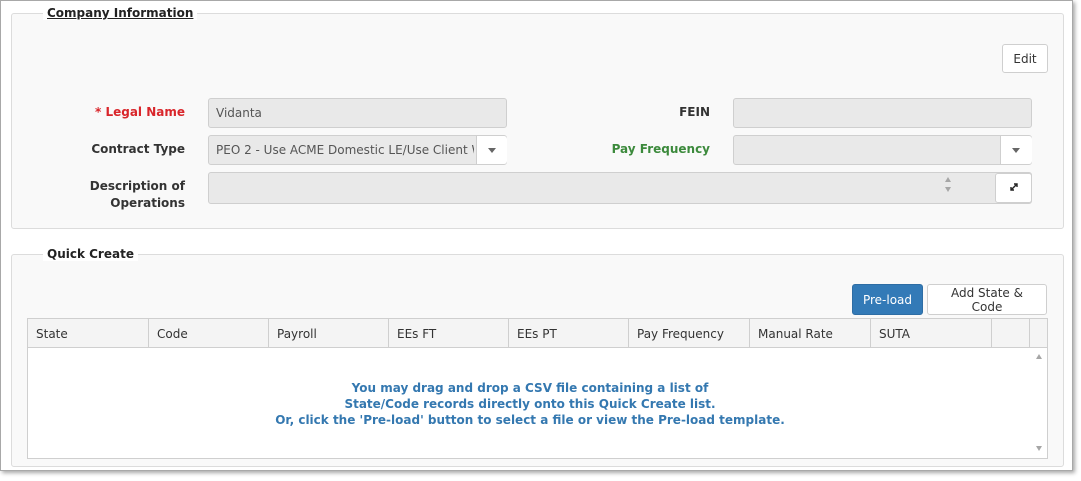  I want to click on legal-name-label-text: Legal Name, so click(145, 112).